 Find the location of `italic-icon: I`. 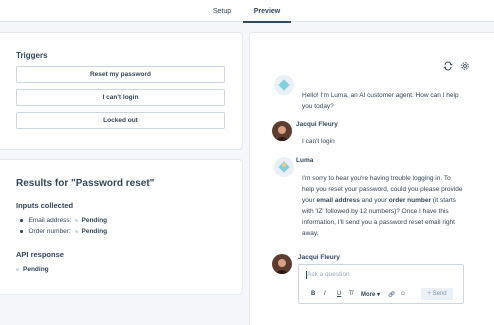

italic-icon: I is located at coordinates (325, 294).